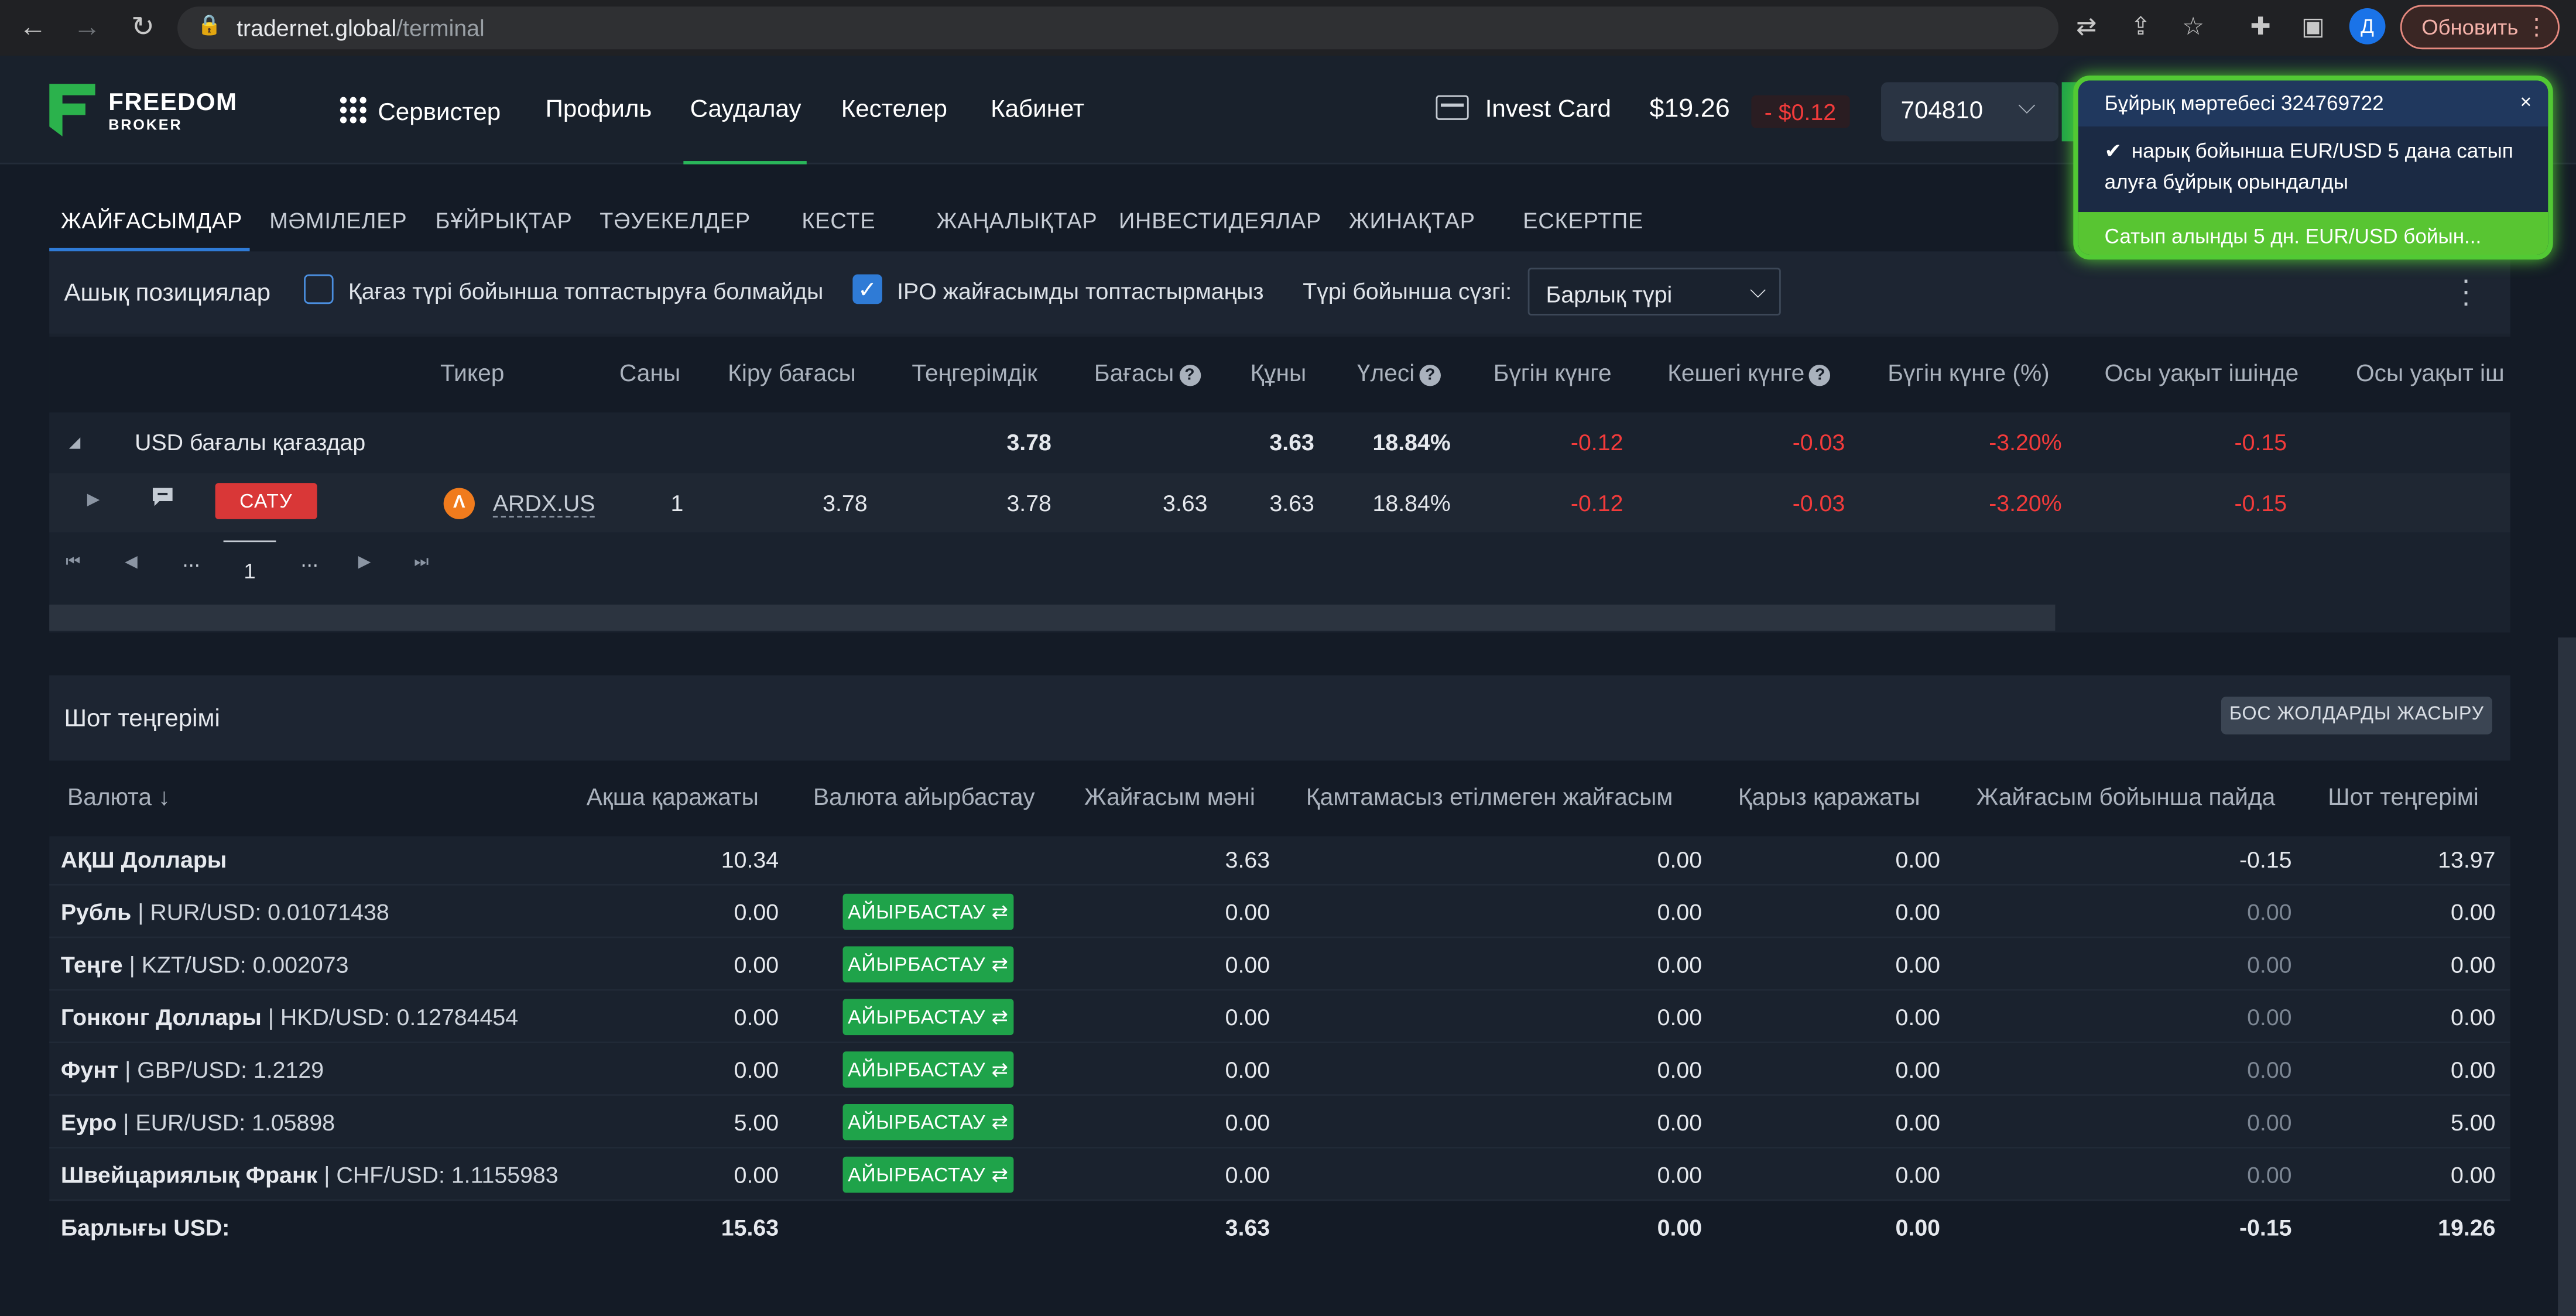 The height and width of the screenshot is (1316, 2576). I want to click on comment-icon, so click(162, 499).